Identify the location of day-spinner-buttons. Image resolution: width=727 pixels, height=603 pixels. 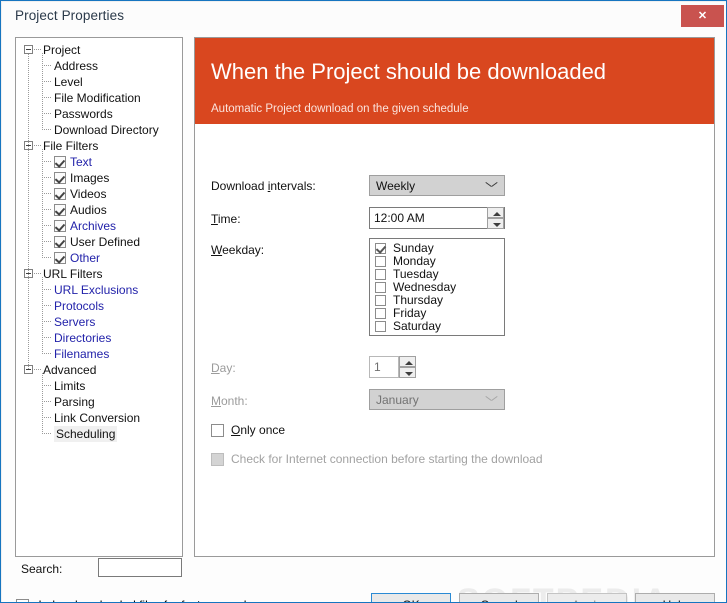
(407, 367).